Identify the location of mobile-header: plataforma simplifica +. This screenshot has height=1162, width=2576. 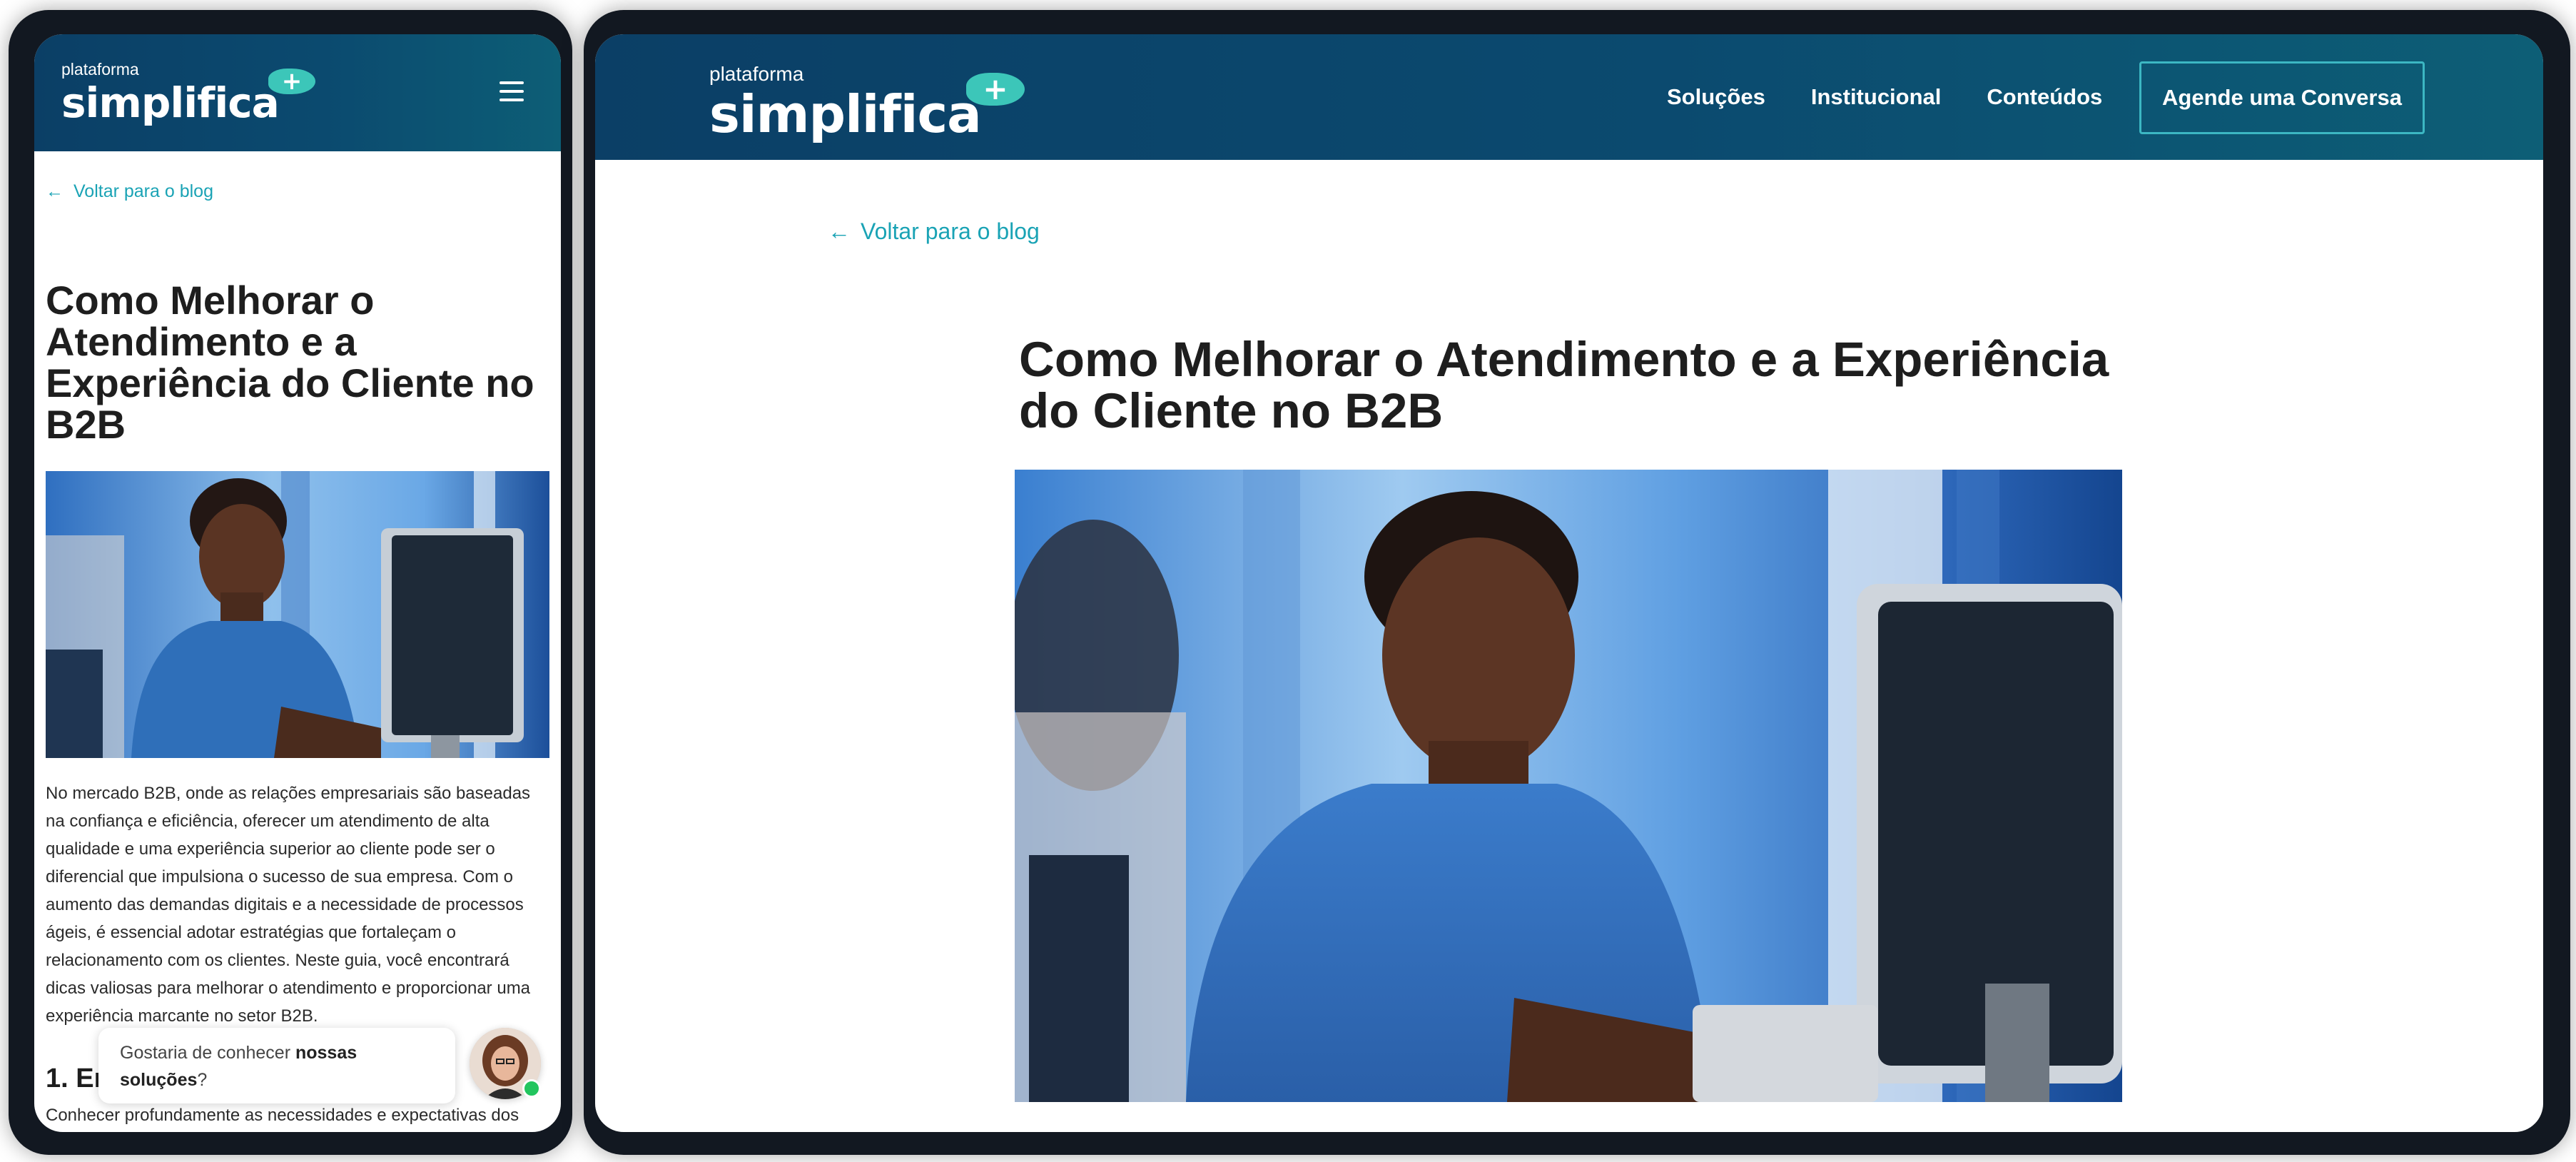
(297, 92).